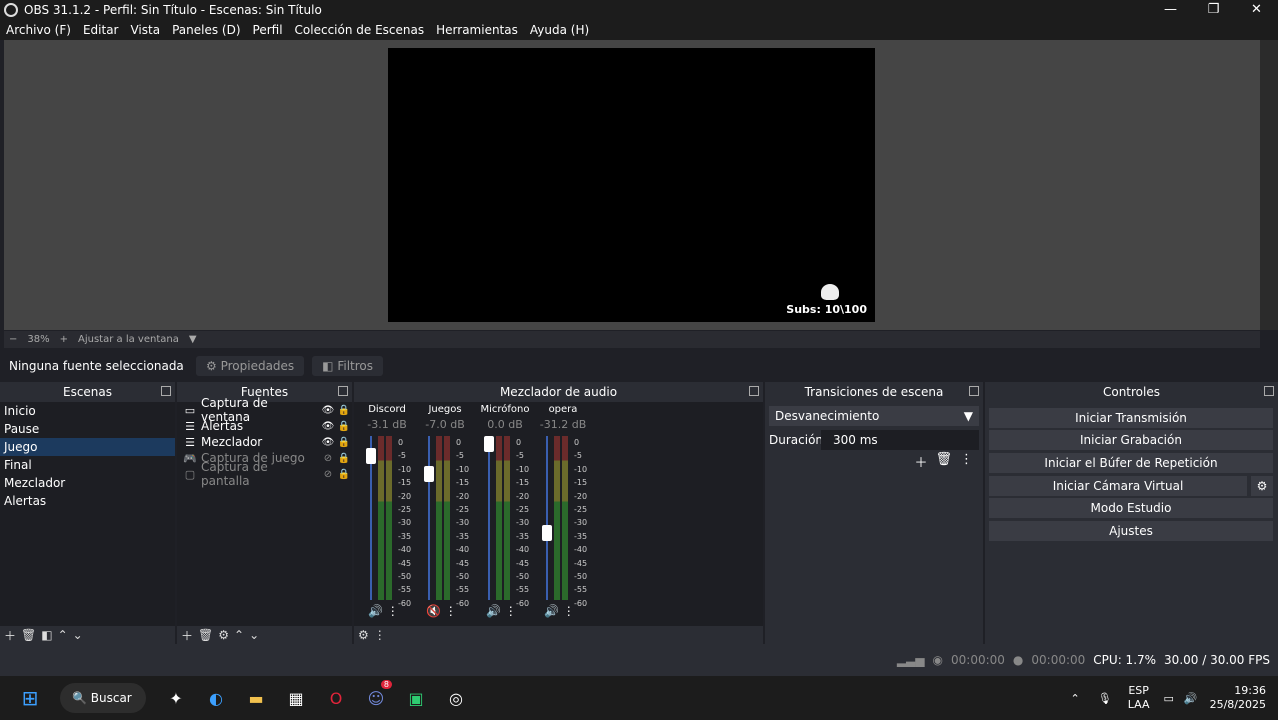  I want to click on start-streaming-button: Iniciar Transmisión, so click(1131, 418).